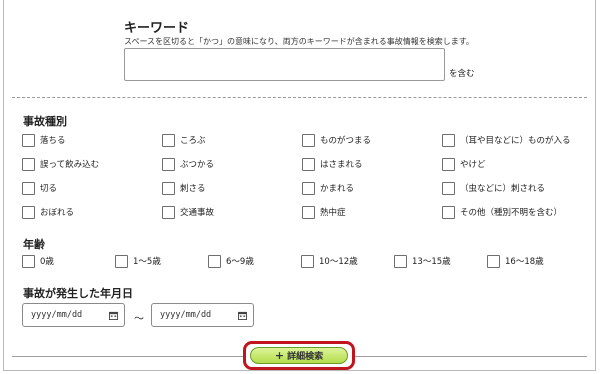 The image size is (600, 374). Describe the element at coordinates (431, 262) in the screenshot. I see `checkbox-label: 13～15歳` at that location.